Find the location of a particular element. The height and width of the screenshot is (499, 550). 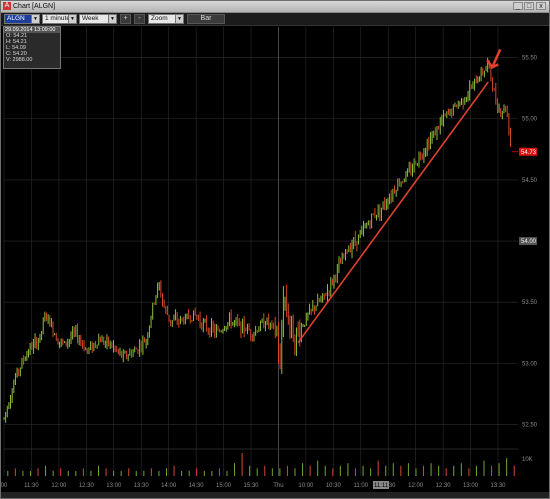

x-tick-label: 00 is located at coordinates (4, 486).